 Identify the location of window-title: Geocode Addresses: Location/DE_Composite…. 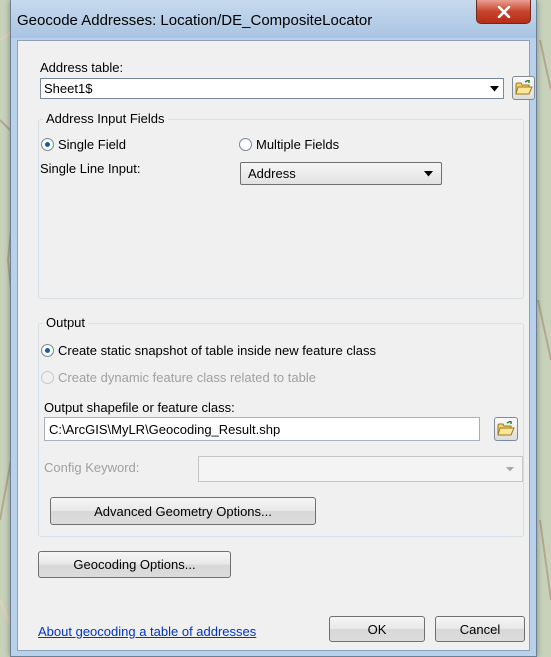
(195, 20).